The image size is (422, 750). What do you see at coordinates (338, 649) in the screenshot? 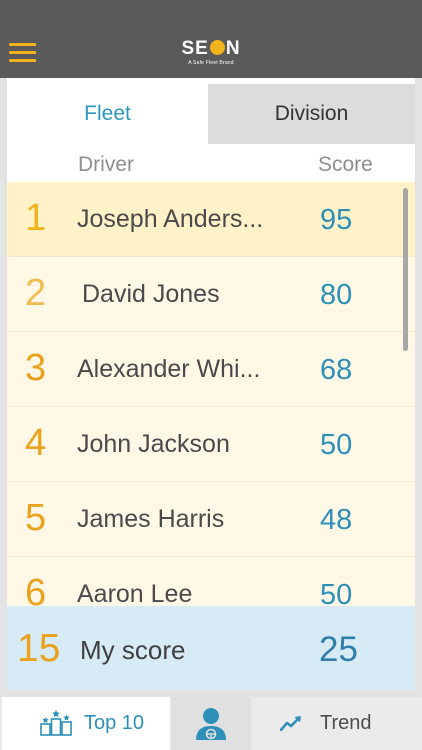
I see `my-score-value: 25` at bounding box center [338, 649].